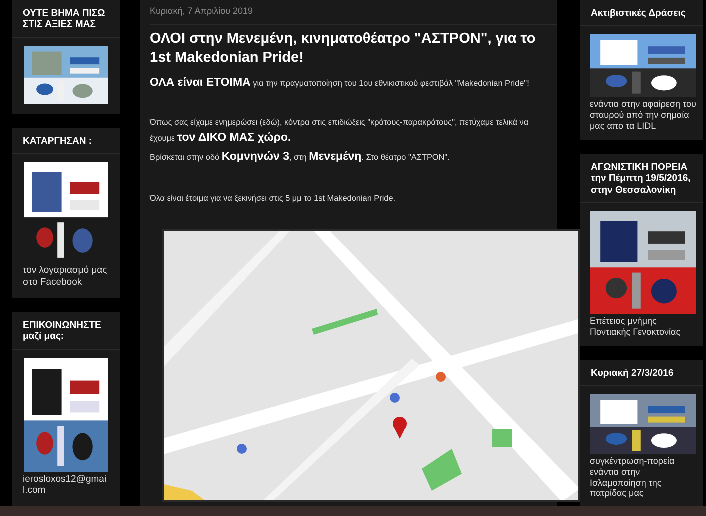 The image size is (706, 516). Describe the element at coordinates (340, 131) in the screenshot. I see `post-paragraph: Όπως σας είχαμε ενημερώσει (εδώ), κόντρα στις επιδιώξεις "κράτους-παρακράτους", πετύχαμε τελικά να έχουμε τον ΔΙΚΟ ΜΑΣ χώρο.` at that location.